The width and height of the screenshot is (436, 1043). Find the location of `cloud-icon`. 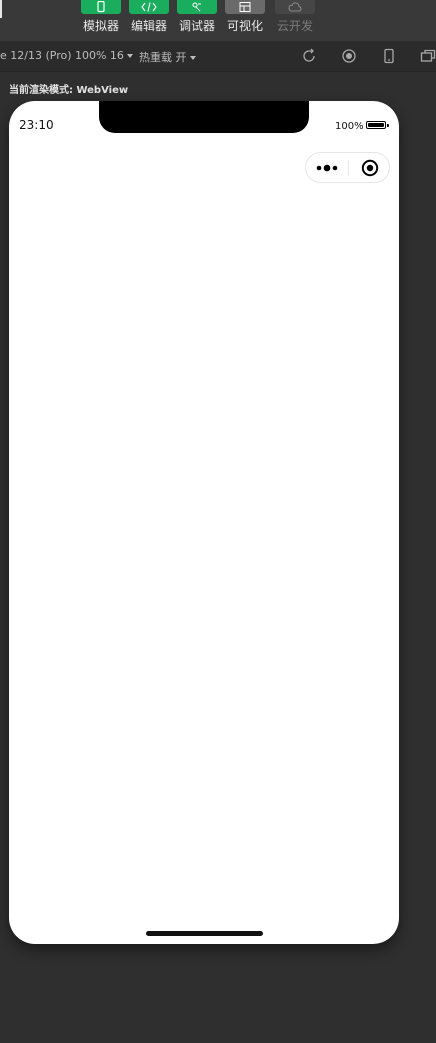

cloud-icon is located at coordinates (295, 7).